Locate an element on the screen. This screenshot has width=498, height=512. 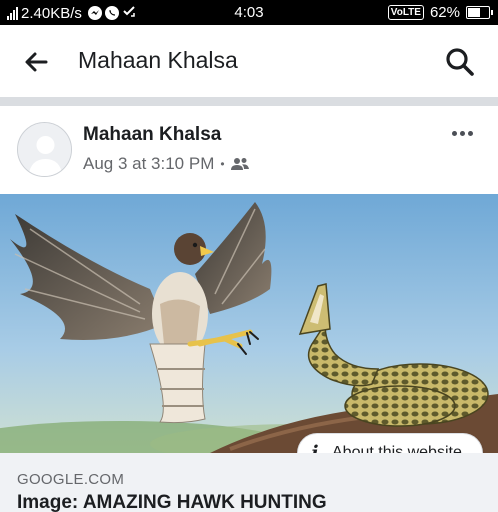
default-avatar-icon is located at coordinates (44, 149).